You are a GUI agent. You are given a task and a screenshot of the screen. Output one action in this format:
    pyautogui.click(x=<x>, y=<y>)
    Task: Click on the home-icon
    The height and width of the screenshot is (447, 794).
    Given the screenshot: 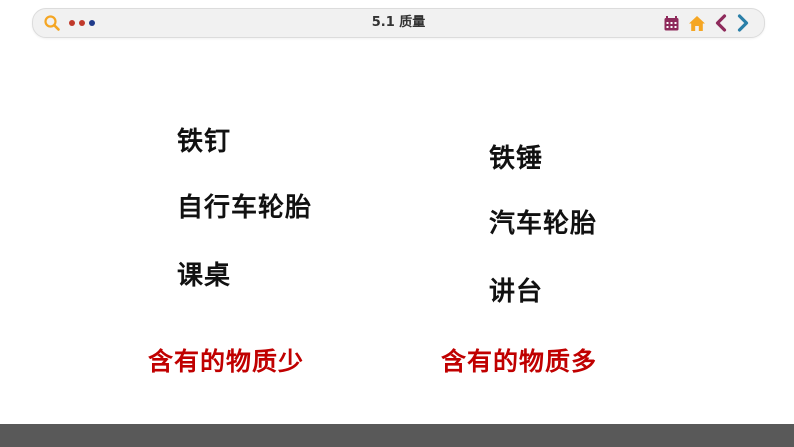 What is the action you would take?
    pyautogui.click(x=697, y=23)
    